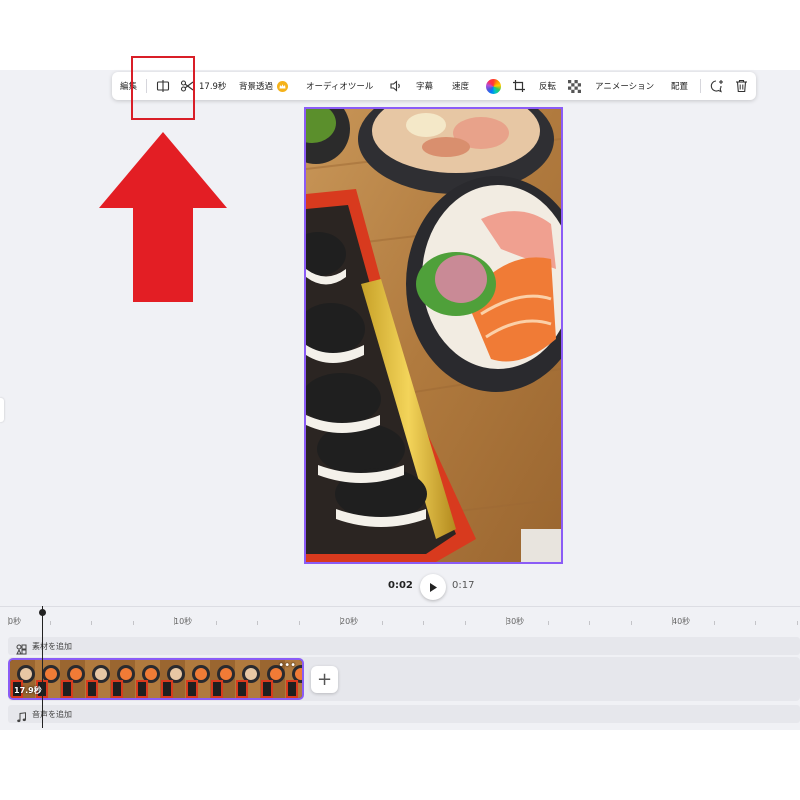 This screenshot has height=800, width=800. I want to click on transparency-button, so click(574, 86).